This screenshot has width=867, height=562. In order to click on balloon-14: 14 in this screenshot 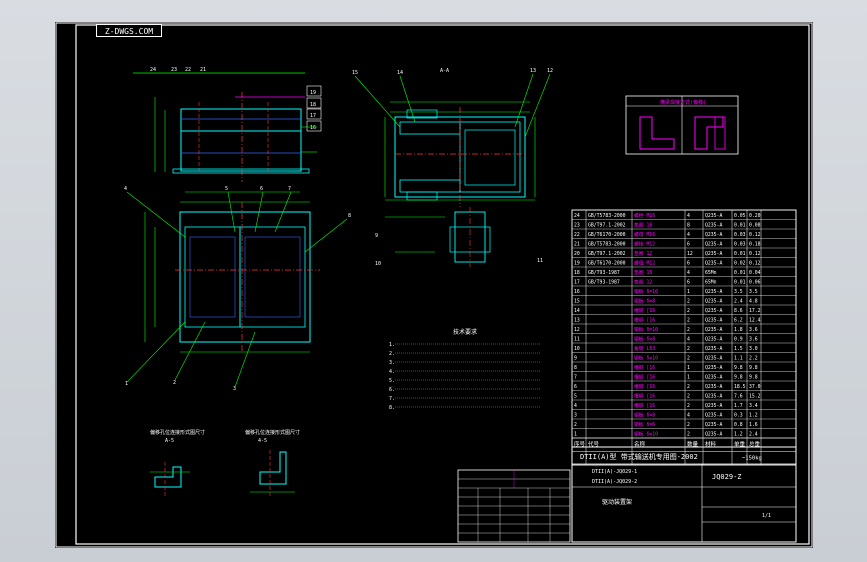, I will do `click(400, 73)`.